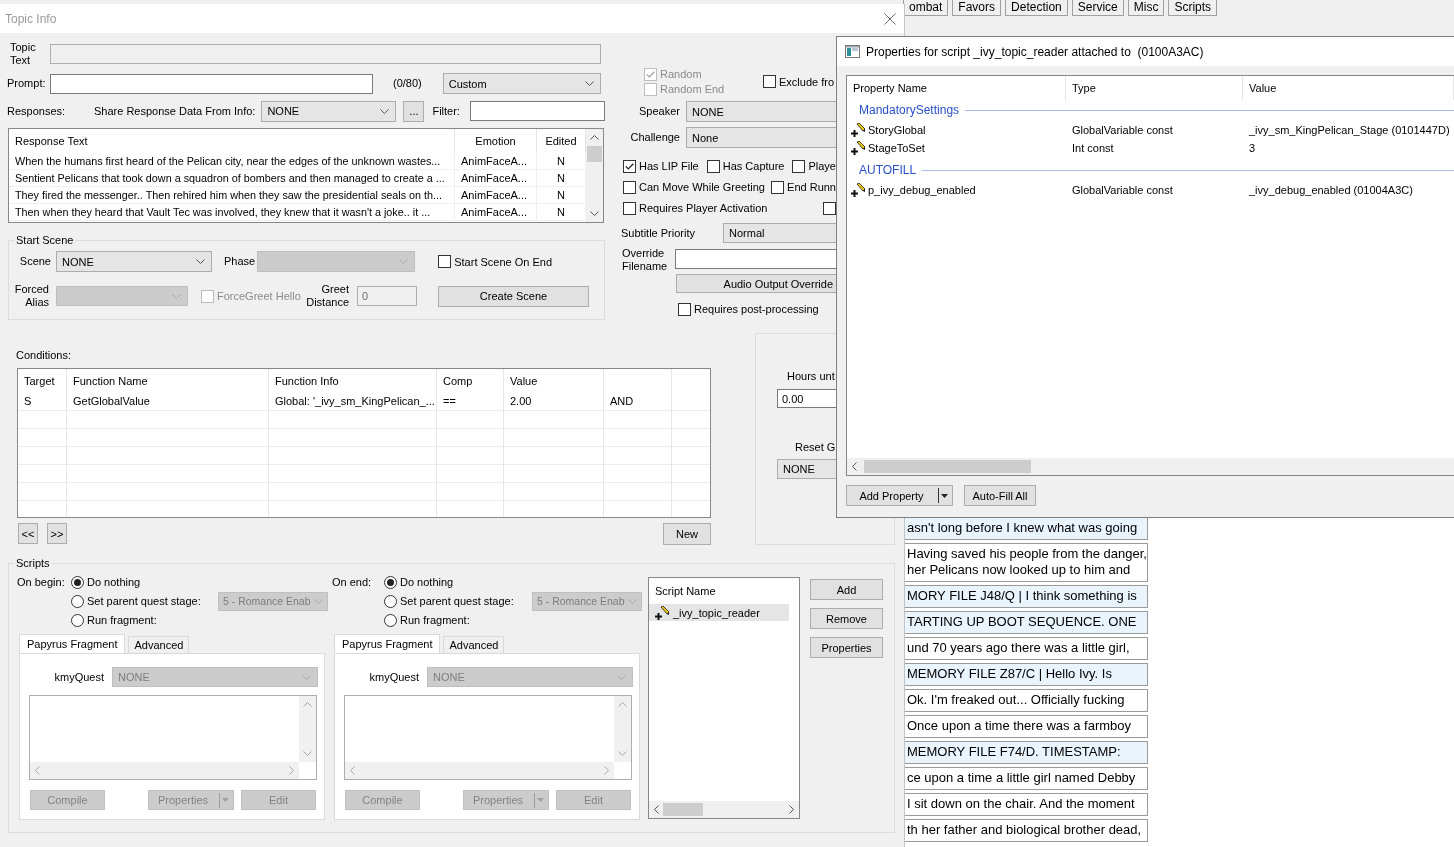  What do you see at coordinates (846, 647) in the screenshot?
I see `button: Properties` at bounding box center [846, 647].